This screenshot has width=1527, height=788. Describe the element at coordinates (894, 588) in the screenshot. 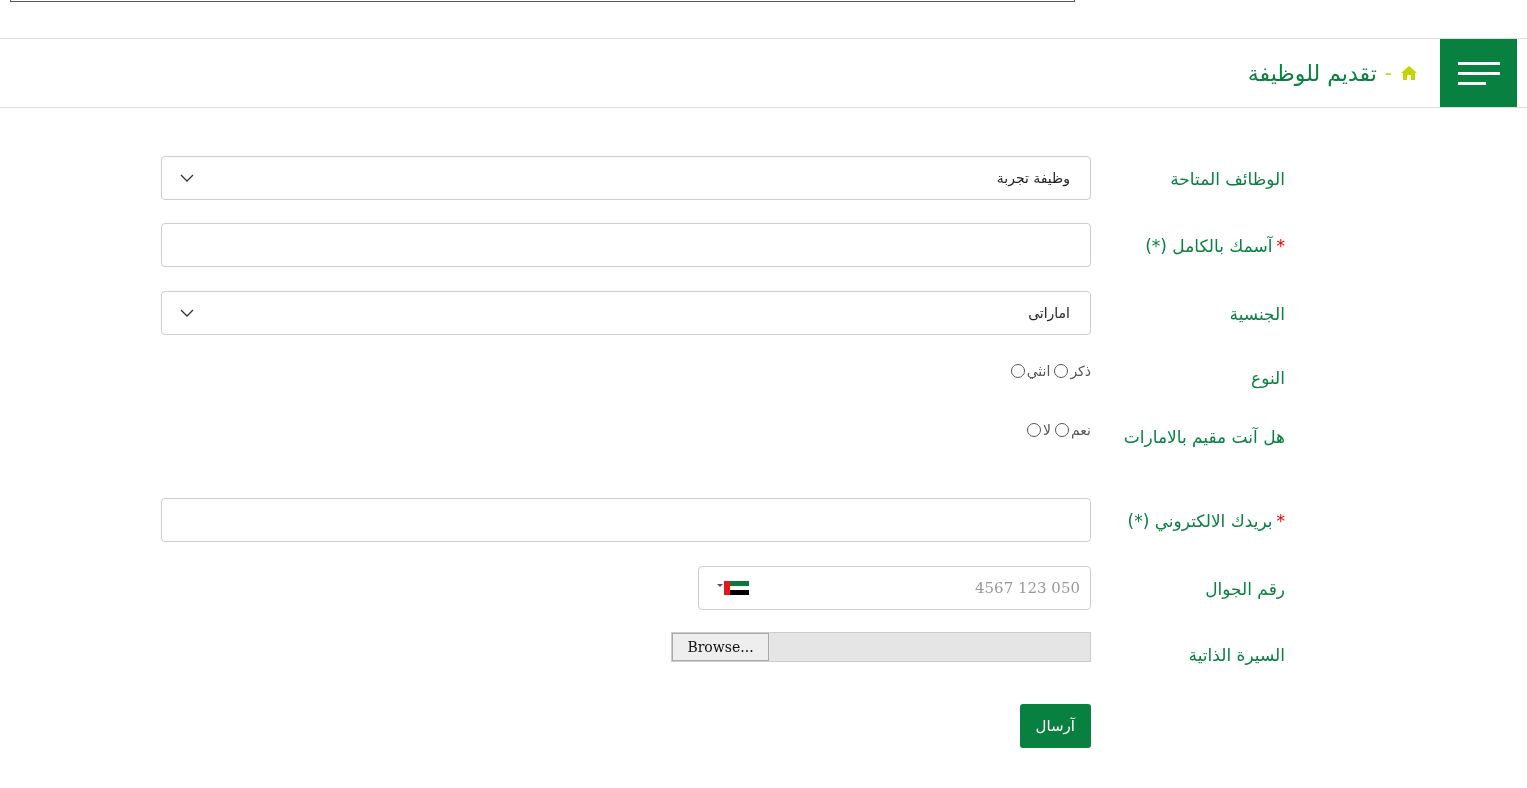

I see `phone-field: 4567 123 050` at that location.